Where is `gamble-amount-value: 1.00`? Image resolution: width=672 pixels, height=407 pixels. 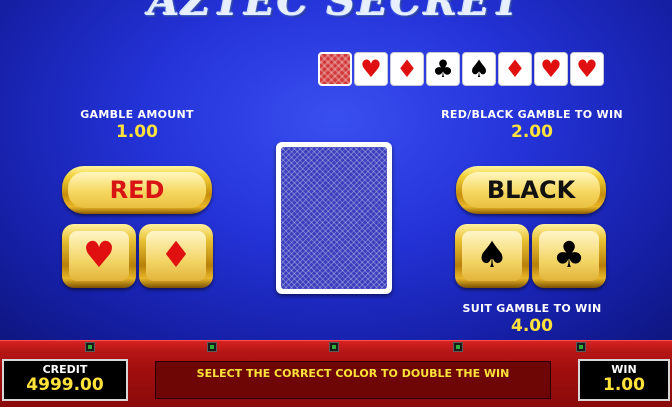
gamble-amount-value: 1.00 is located at coordinates (137, 132).